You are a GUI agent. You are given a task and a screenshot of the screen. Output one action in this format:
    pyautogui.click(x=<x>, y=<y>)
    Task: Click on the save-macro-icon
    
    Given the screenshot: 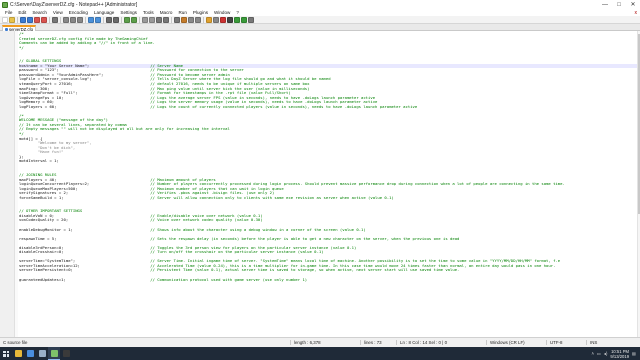 What is the action you would take?
    pyautogui.click(x=251, y=19)
    